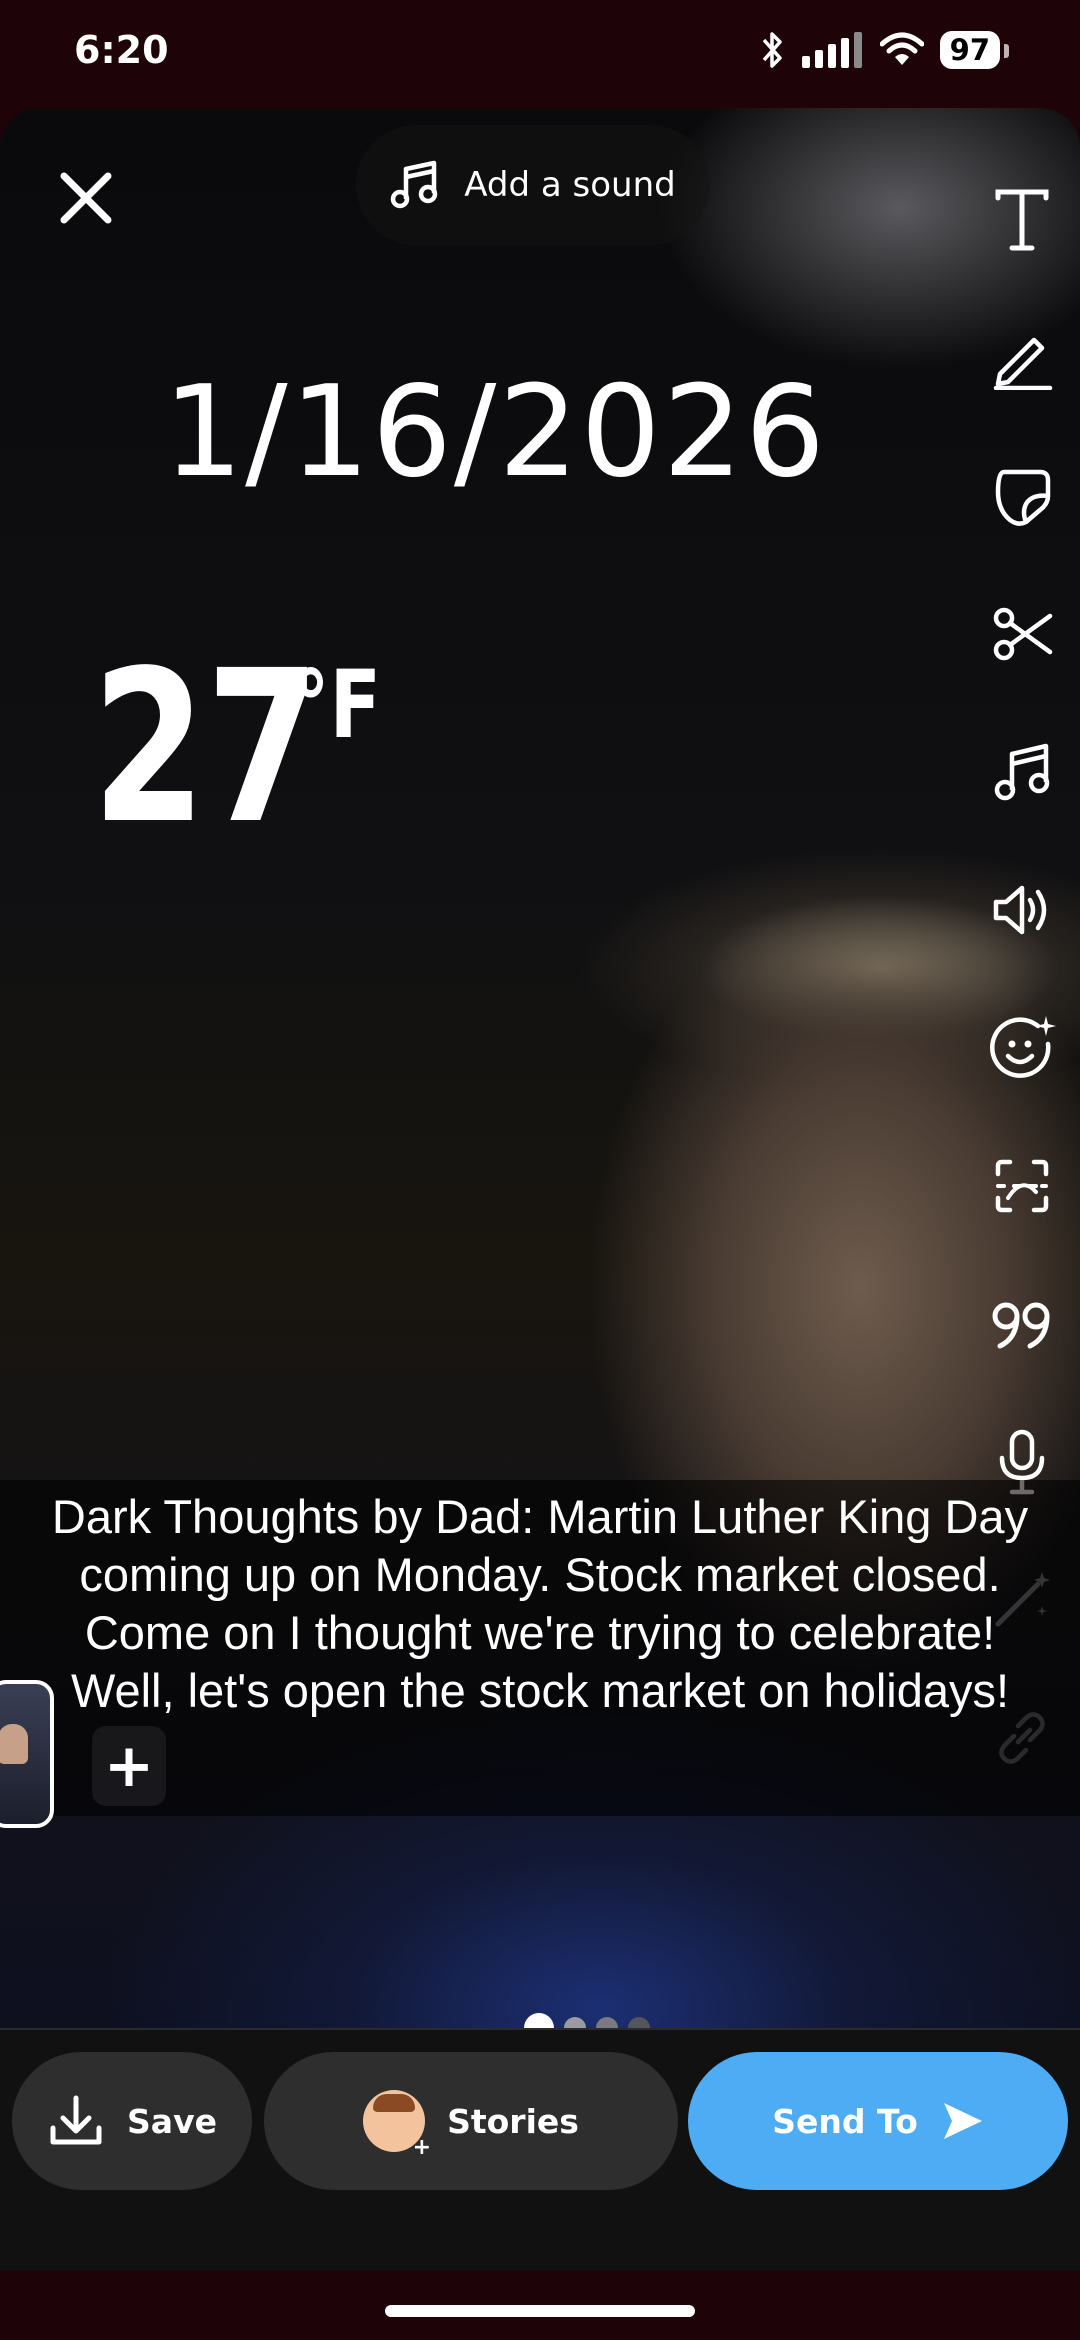  I want to click on add-icon: +, so click(129, 1766).